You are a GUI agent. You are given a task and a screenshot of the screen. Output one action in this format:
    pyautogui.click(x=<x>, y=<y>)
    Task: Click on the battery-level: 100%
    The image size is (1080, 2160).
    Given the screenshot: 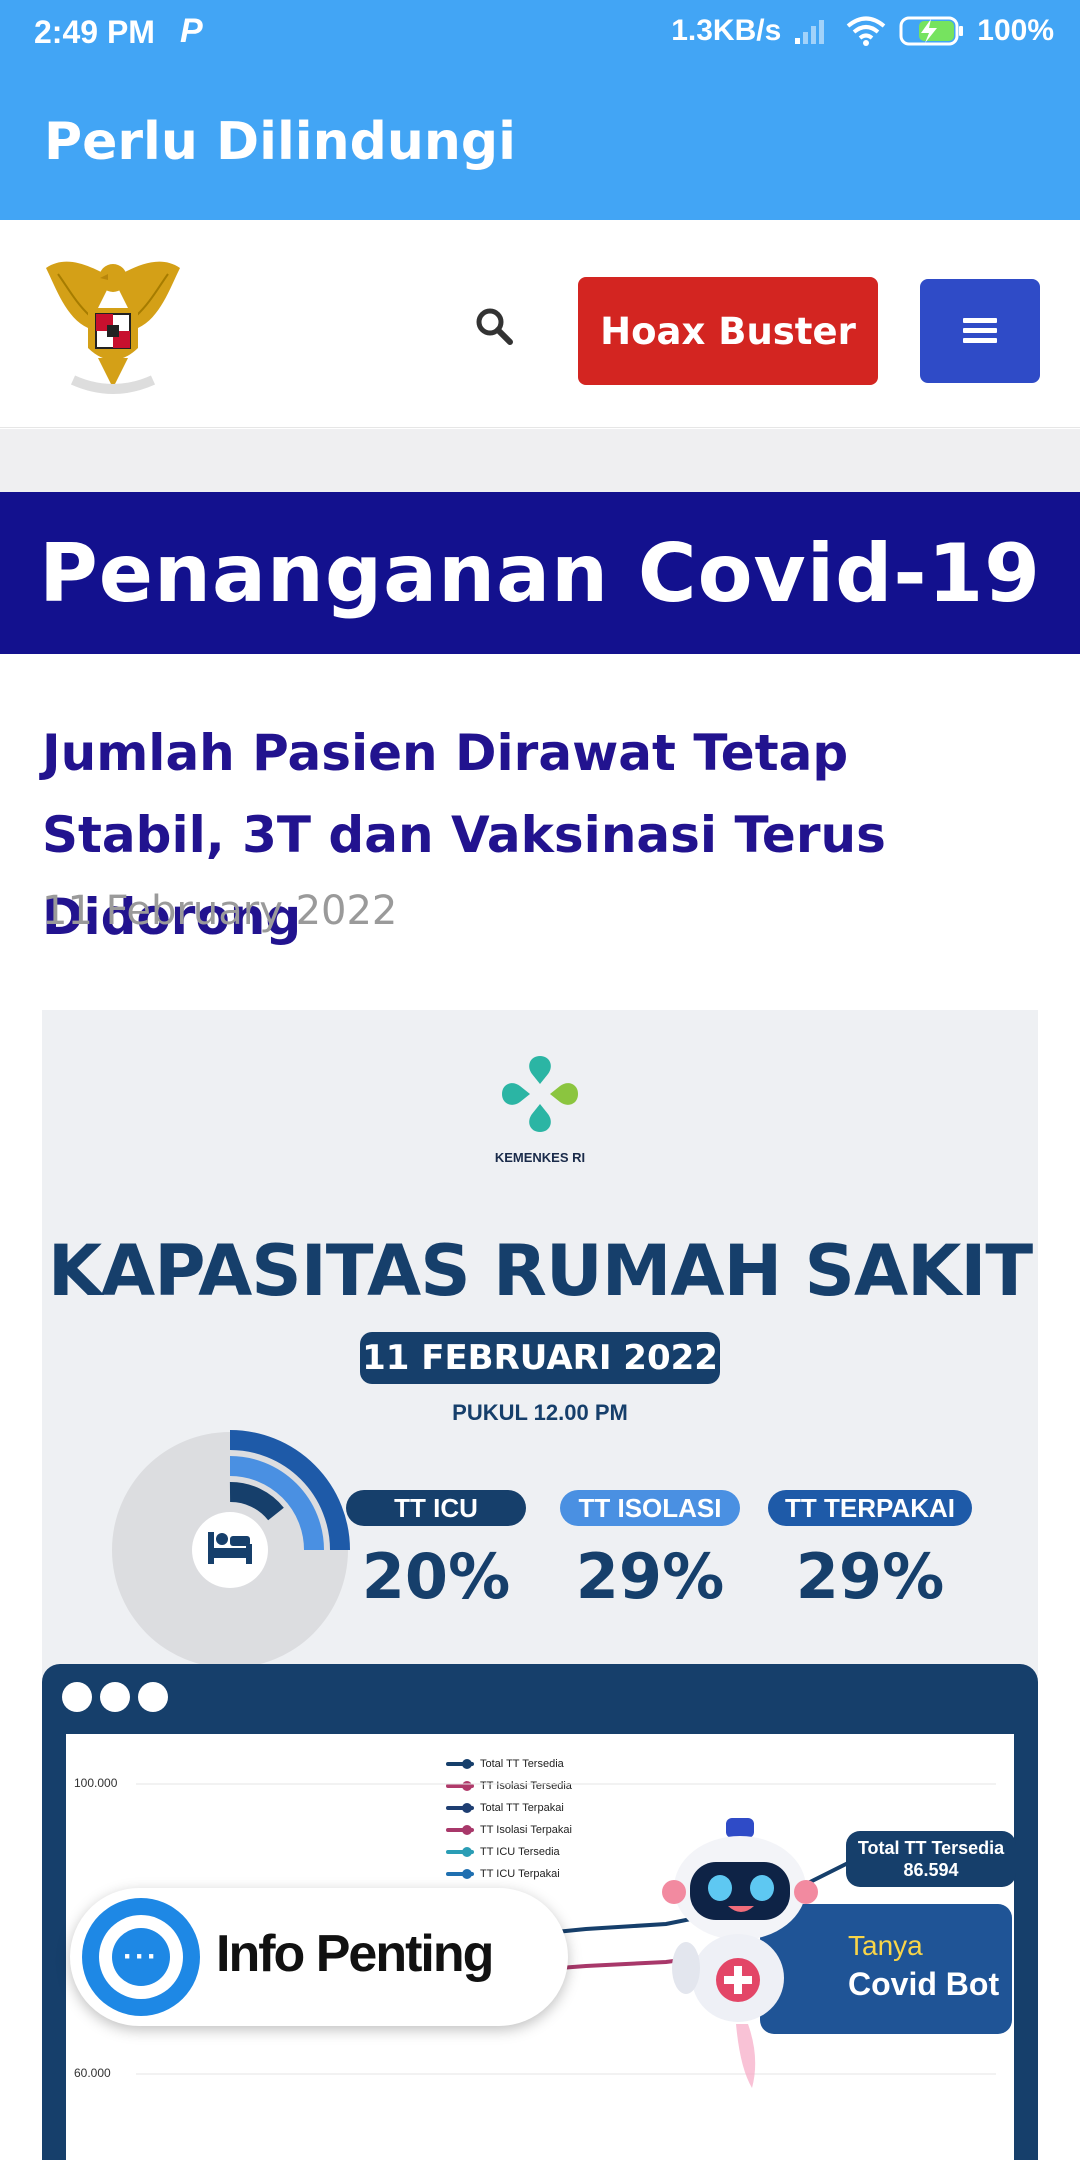 What is the action you would take?
    pyautogui.click(x=1015, y=30)
    